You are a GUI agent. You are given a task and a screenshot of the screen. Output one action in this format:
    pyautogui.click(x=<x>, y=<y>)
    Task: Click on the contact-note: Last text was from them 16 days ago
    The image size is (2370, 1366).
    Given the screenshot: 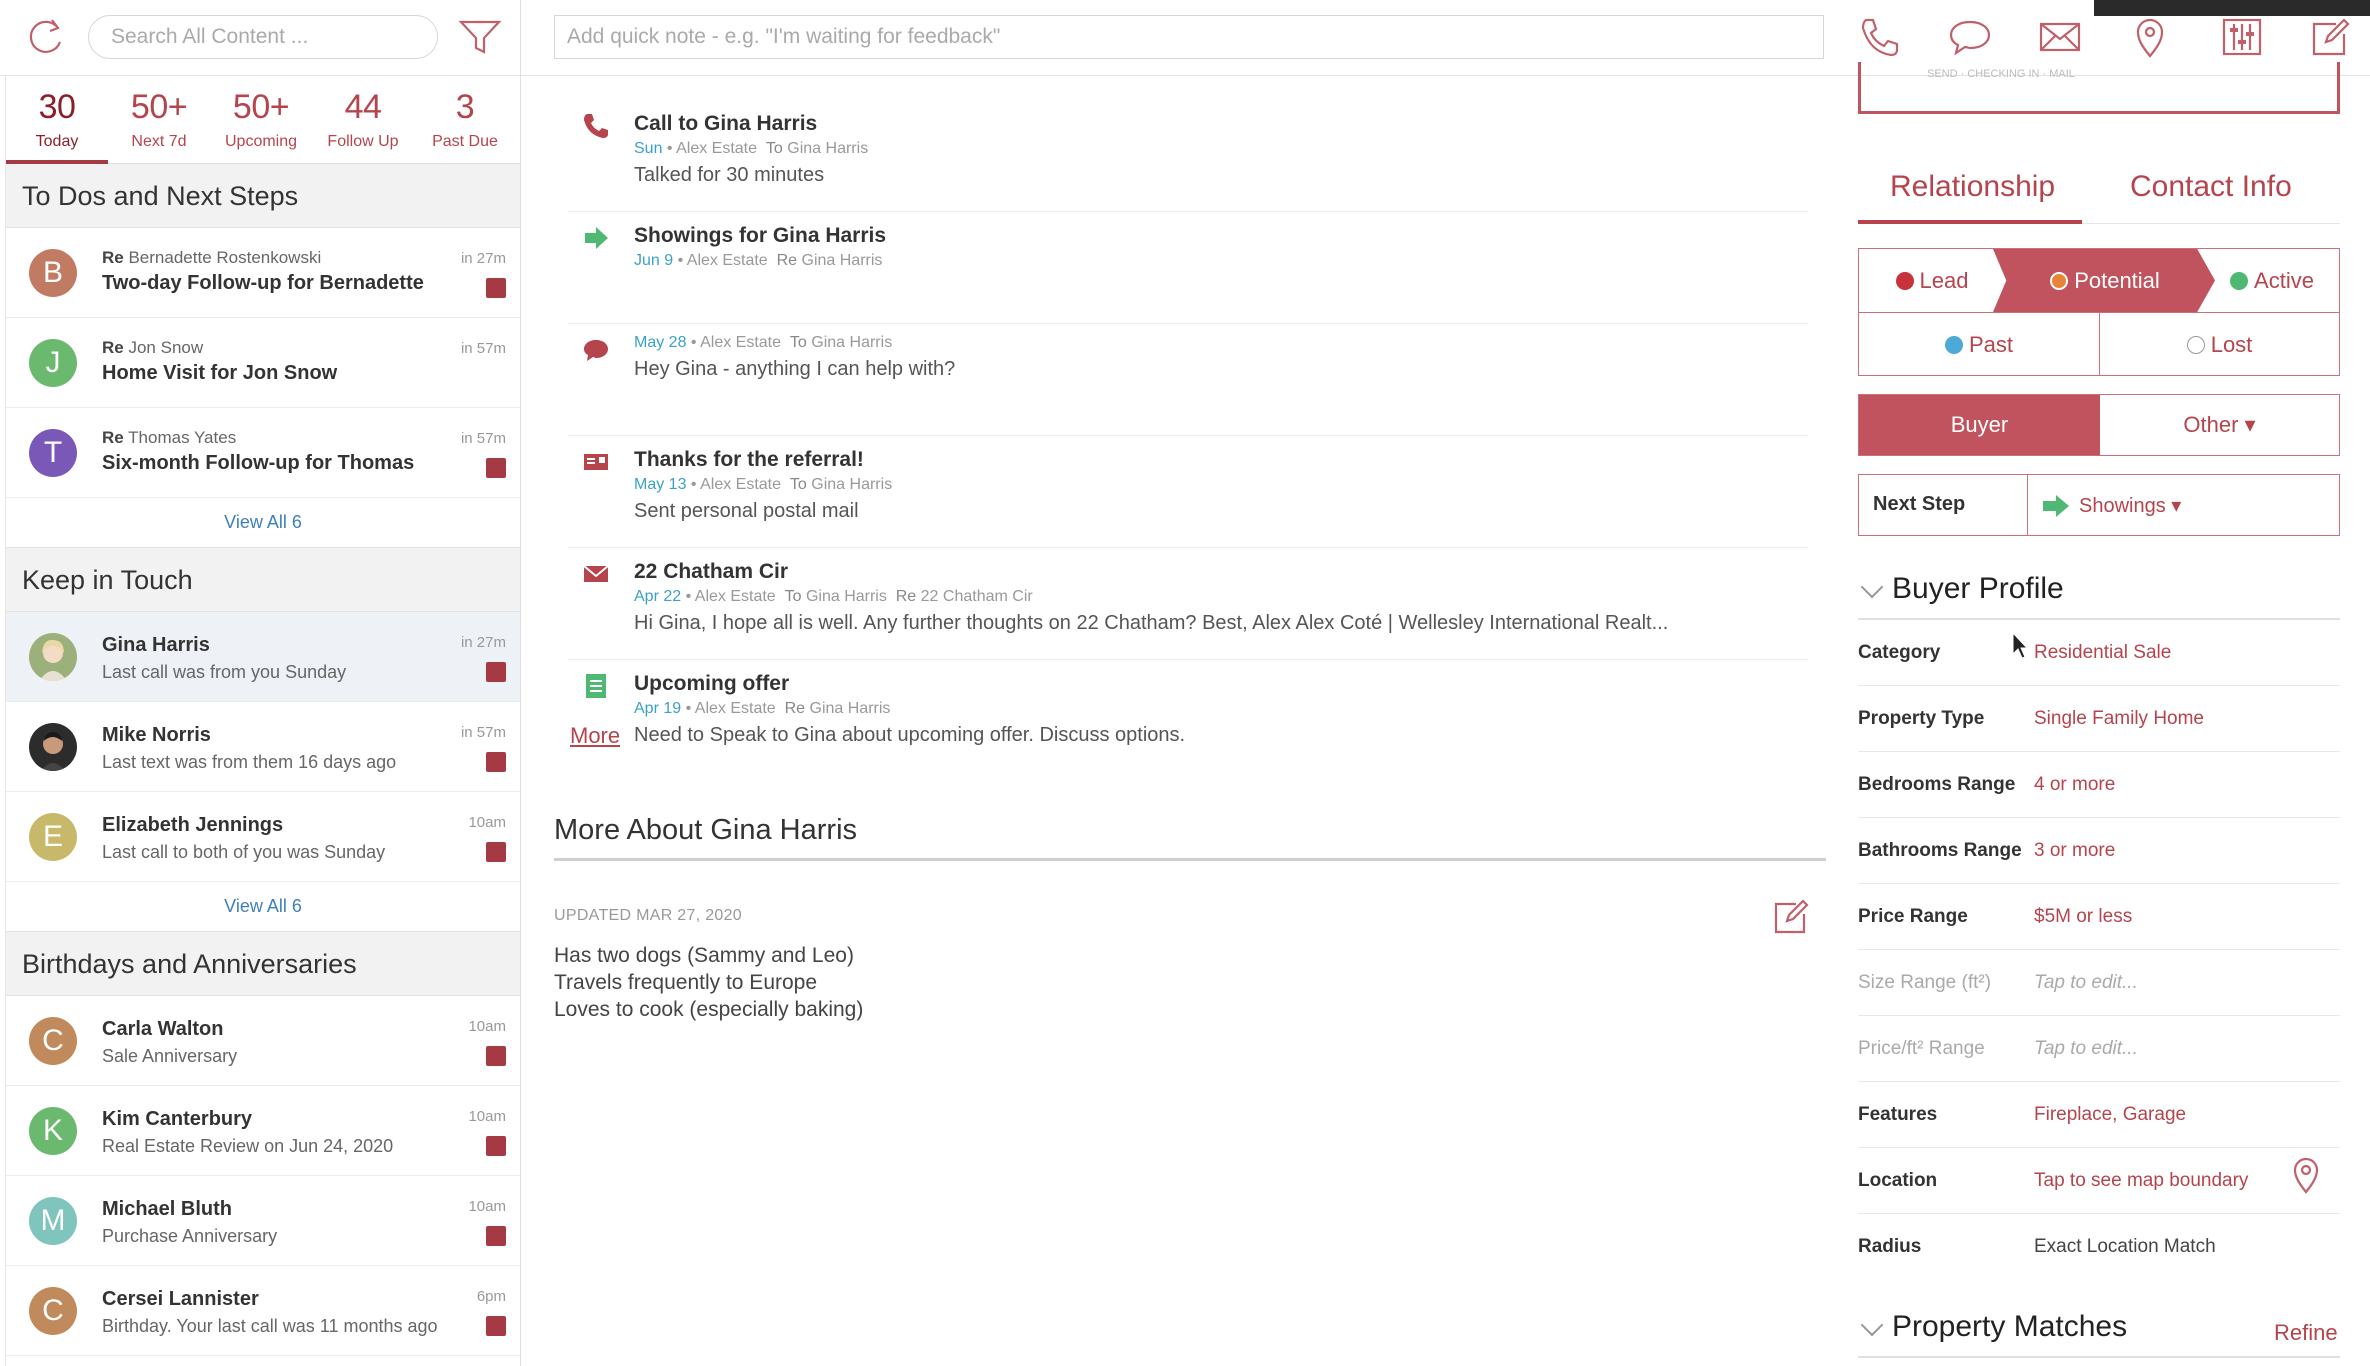 What is the action you would take?
    pyautogui.click(x=249, y=762)
    